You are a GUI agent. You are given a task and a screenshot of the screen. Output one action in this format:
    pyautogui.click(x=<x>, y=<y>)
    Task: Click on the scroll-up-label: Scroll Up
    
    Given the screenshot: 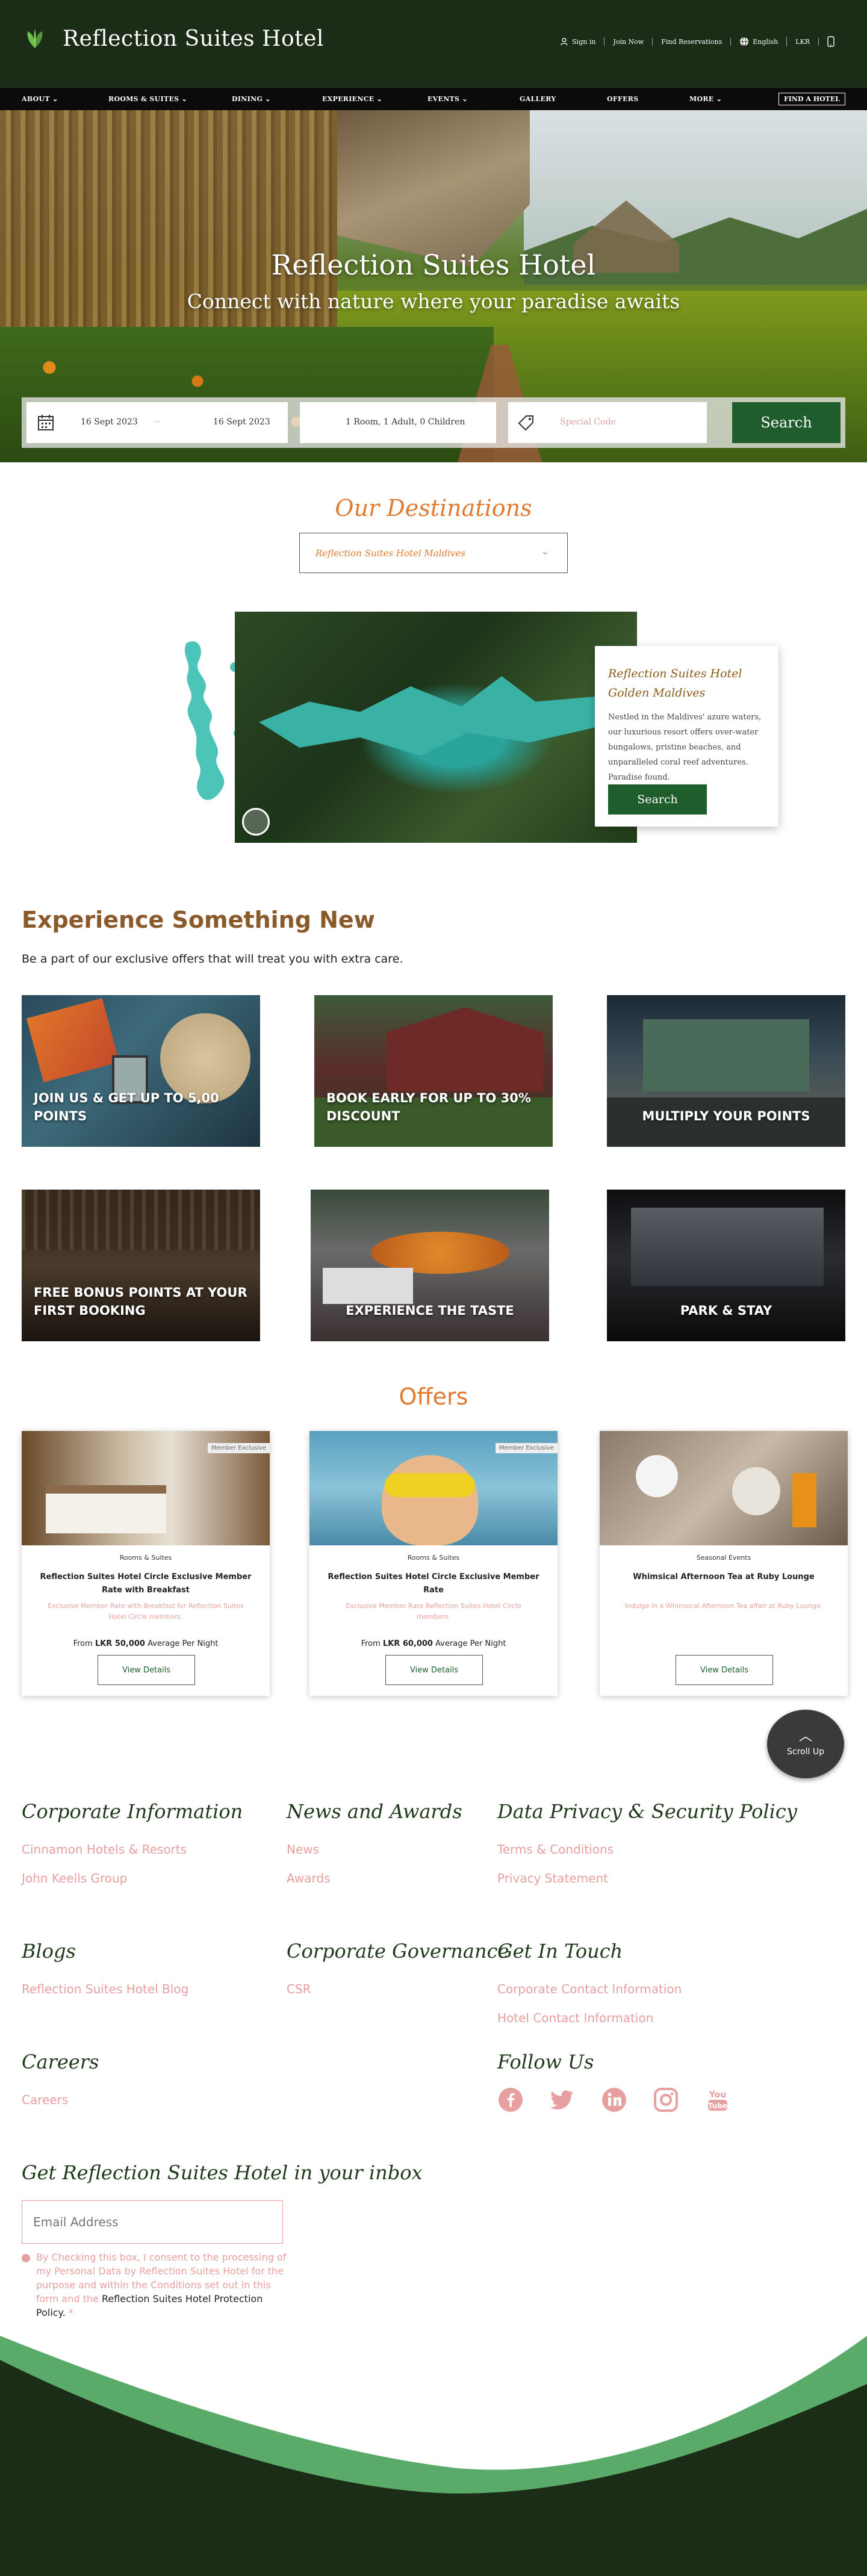 What is the action you would take?
    pyautogui.click(x=805, y=1752)
    